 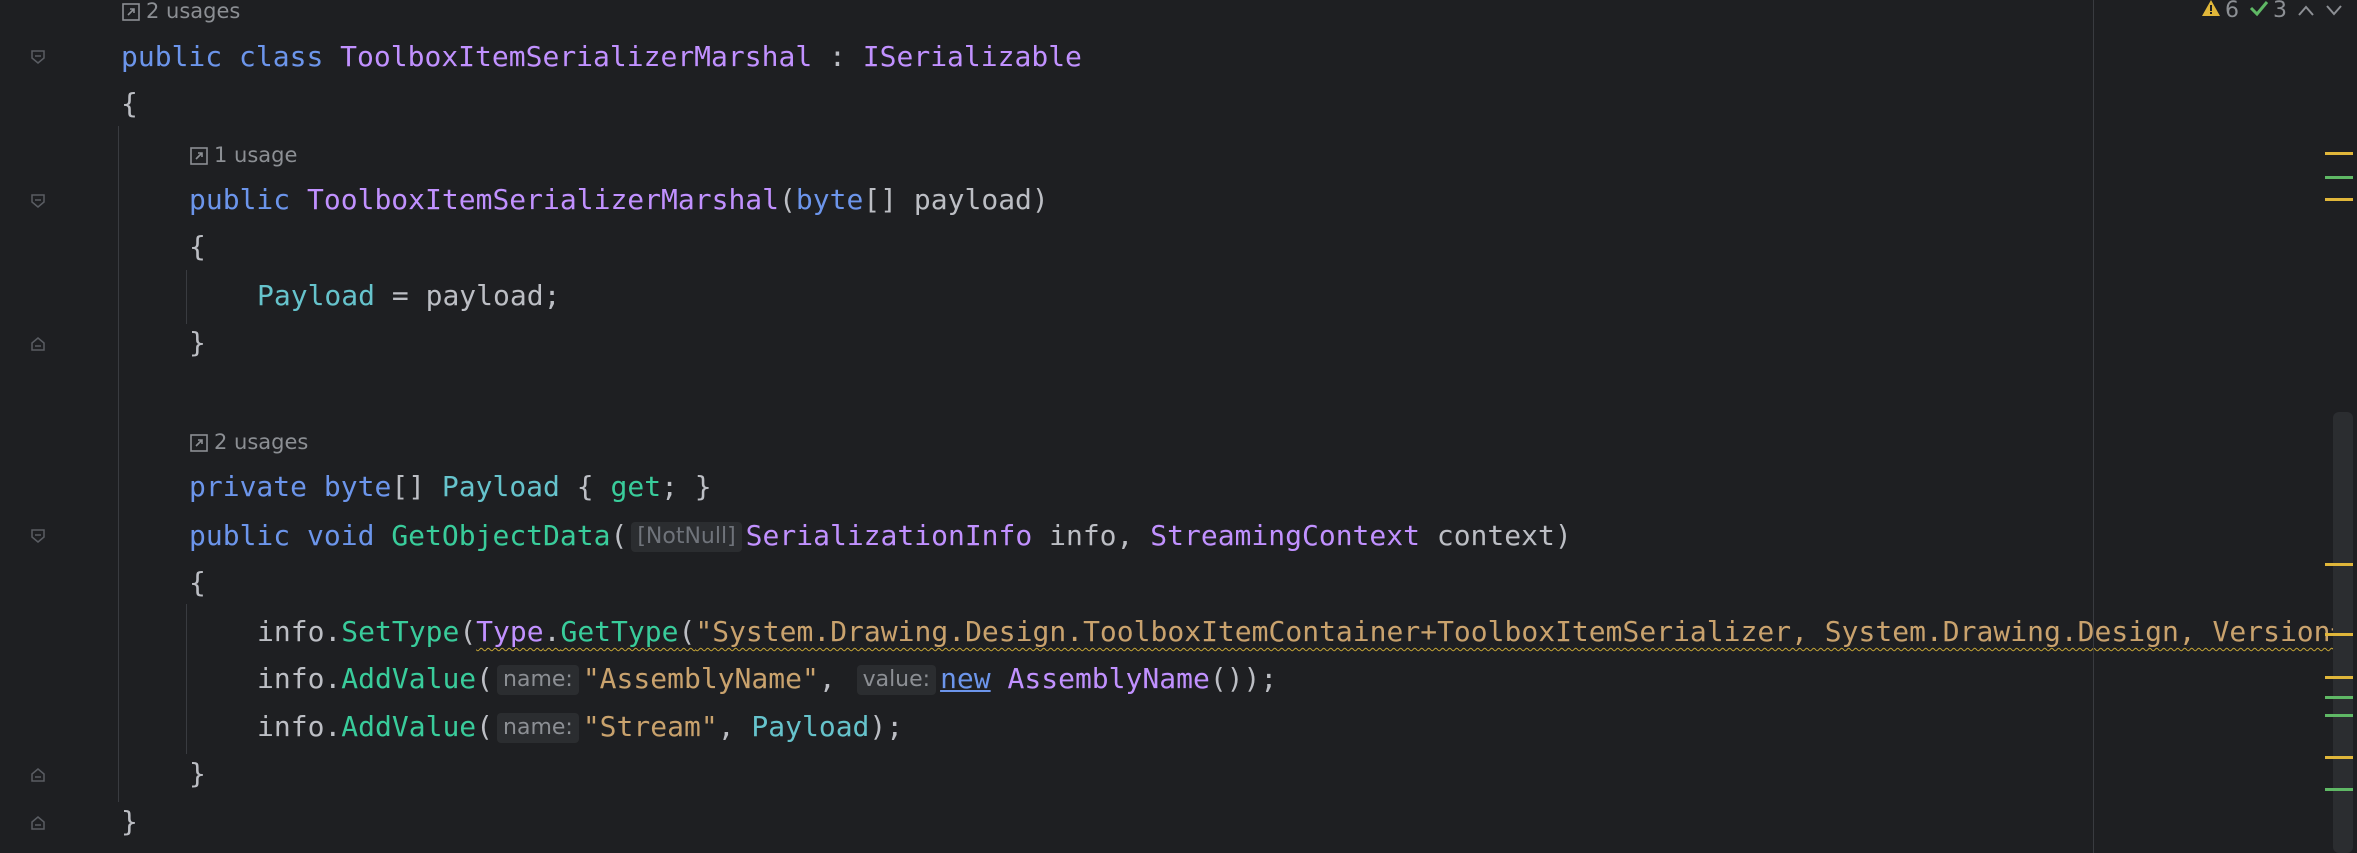 What do you see at coordinates (341, 535) in the screenshot?
I see `keyword: void` at bounding box center [341, 535].